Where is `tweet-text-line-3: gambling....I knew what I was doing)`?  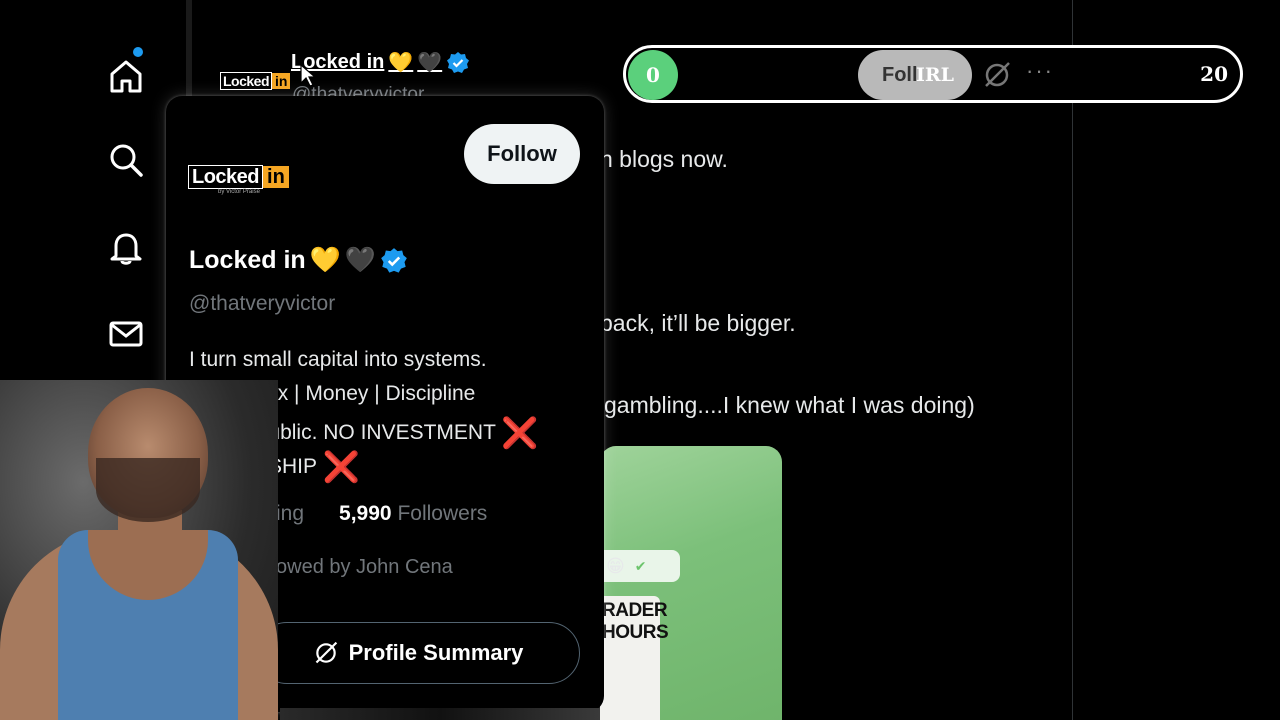 tweet-text-line-3: gambling....I knew what I was doing) is located at coordinates (789, 405).